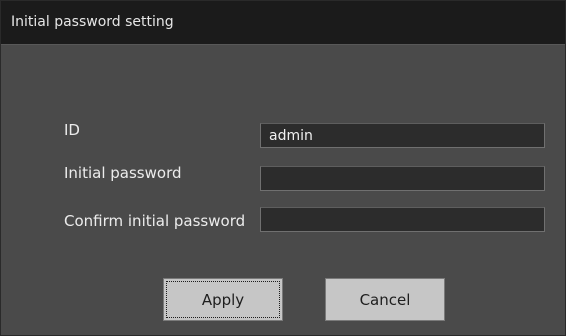 This screenshot has width=566, height=336. I want to click on cancel-button: Cancel, so click(385, 299).